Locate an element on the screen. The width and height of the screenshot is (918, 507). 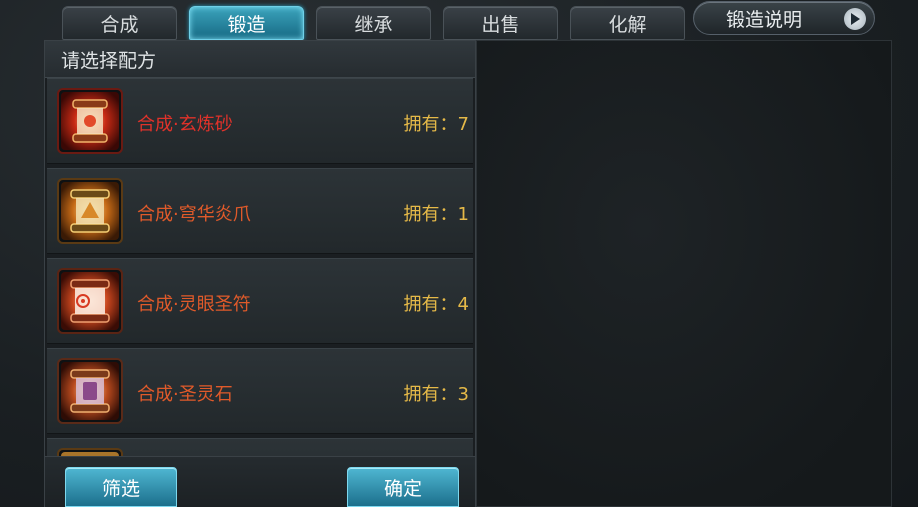
tab-inherit: 继承 is located at coordinates (373, 23).